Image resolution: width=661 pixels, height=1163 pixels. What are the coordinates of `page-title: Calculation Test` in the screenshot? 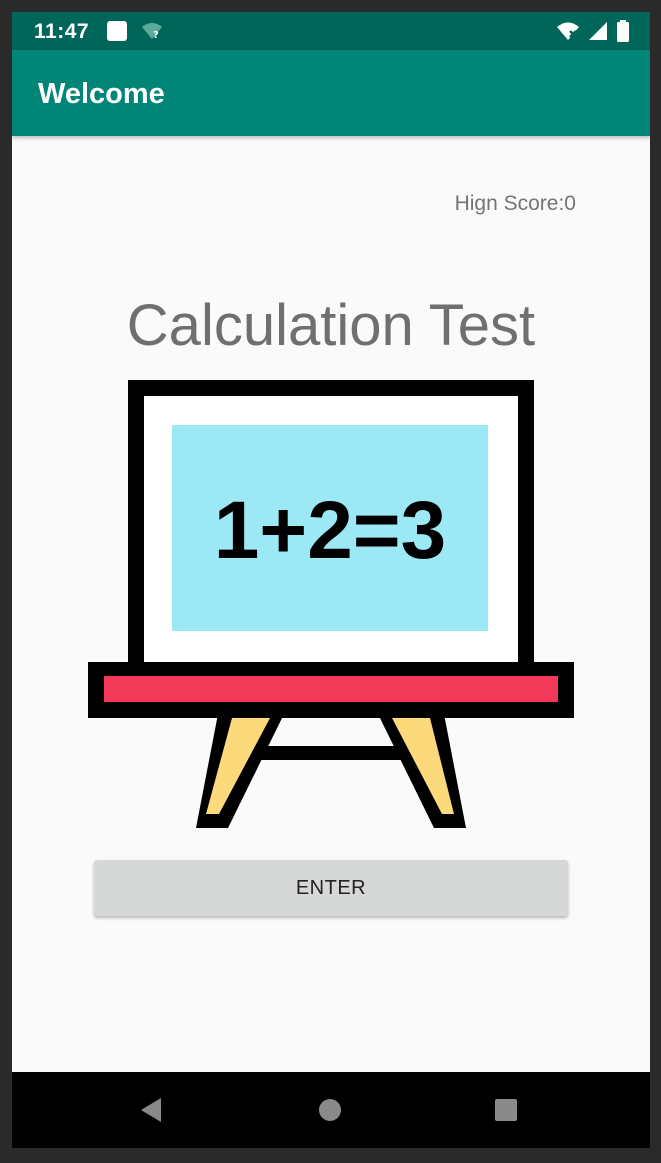 It's located at (331, 325).